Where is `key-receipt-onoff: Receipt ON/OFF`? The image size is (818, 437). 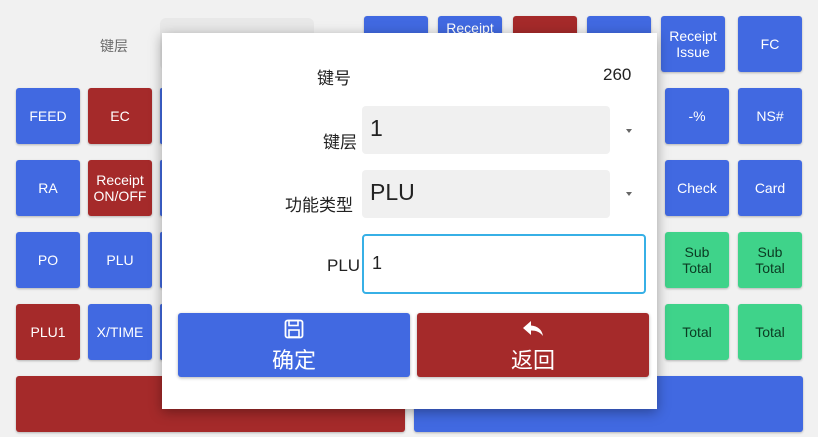
key-receipt-onoff: Receipt ON/OFF is located at coordinates (120, 188).